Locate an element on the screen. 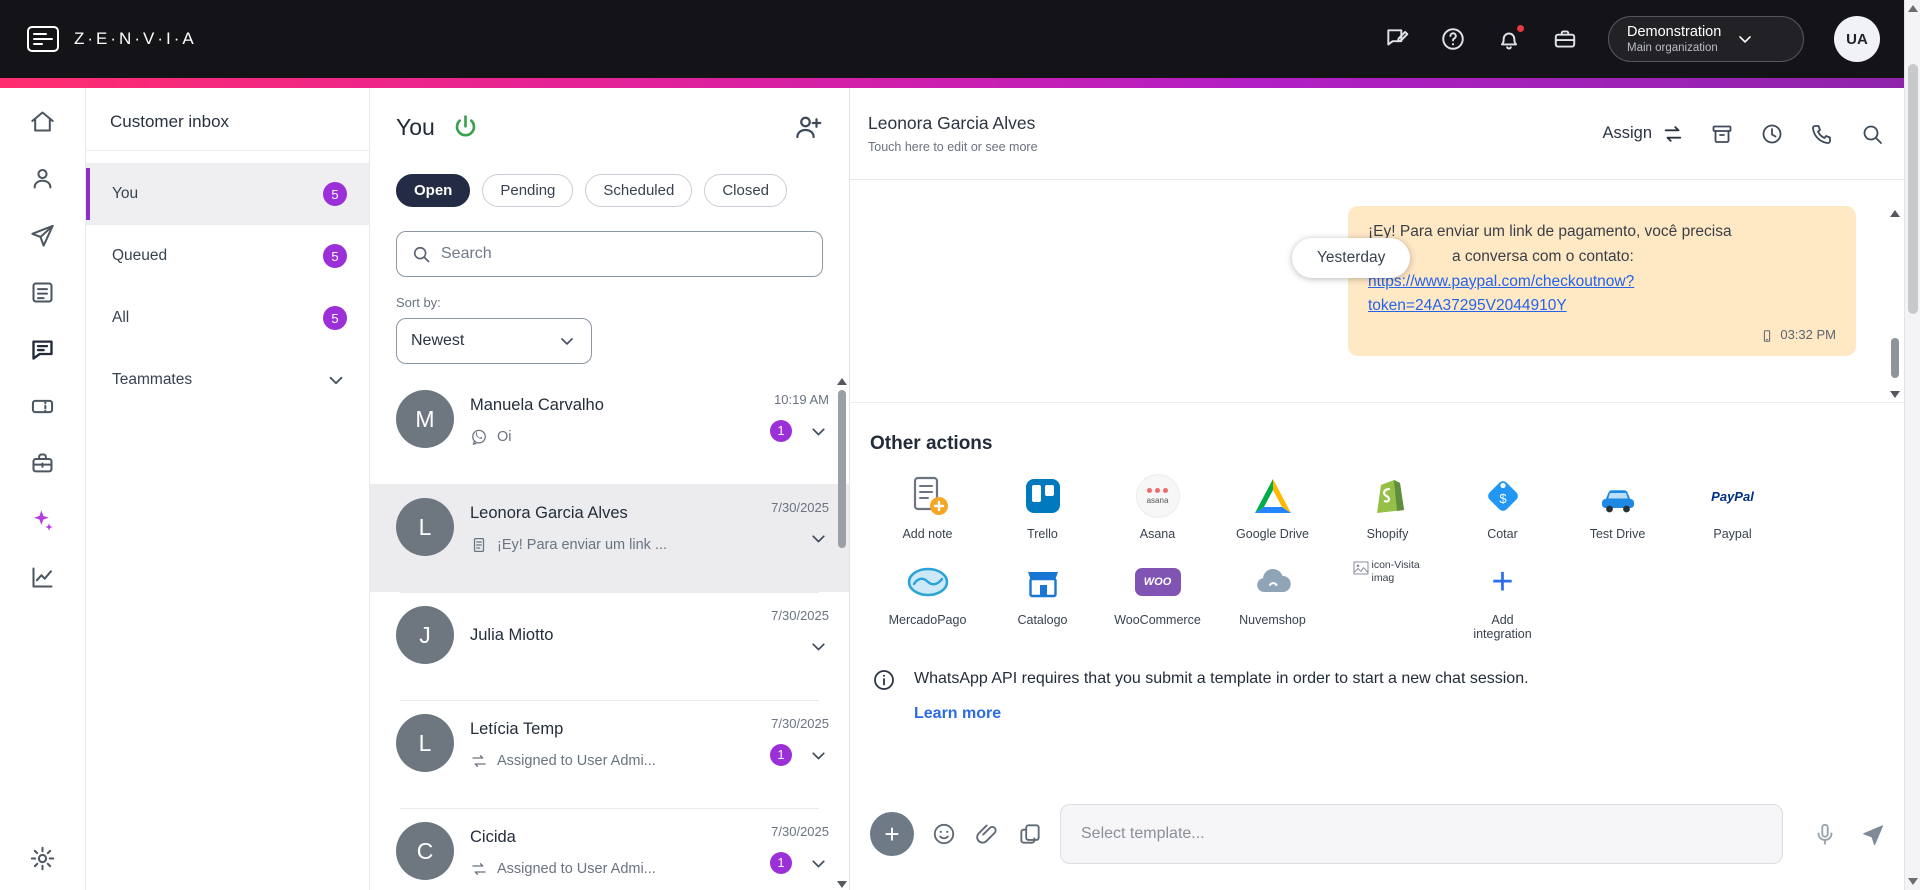  tab-closed: Closed is located at coordinates (746, 190).